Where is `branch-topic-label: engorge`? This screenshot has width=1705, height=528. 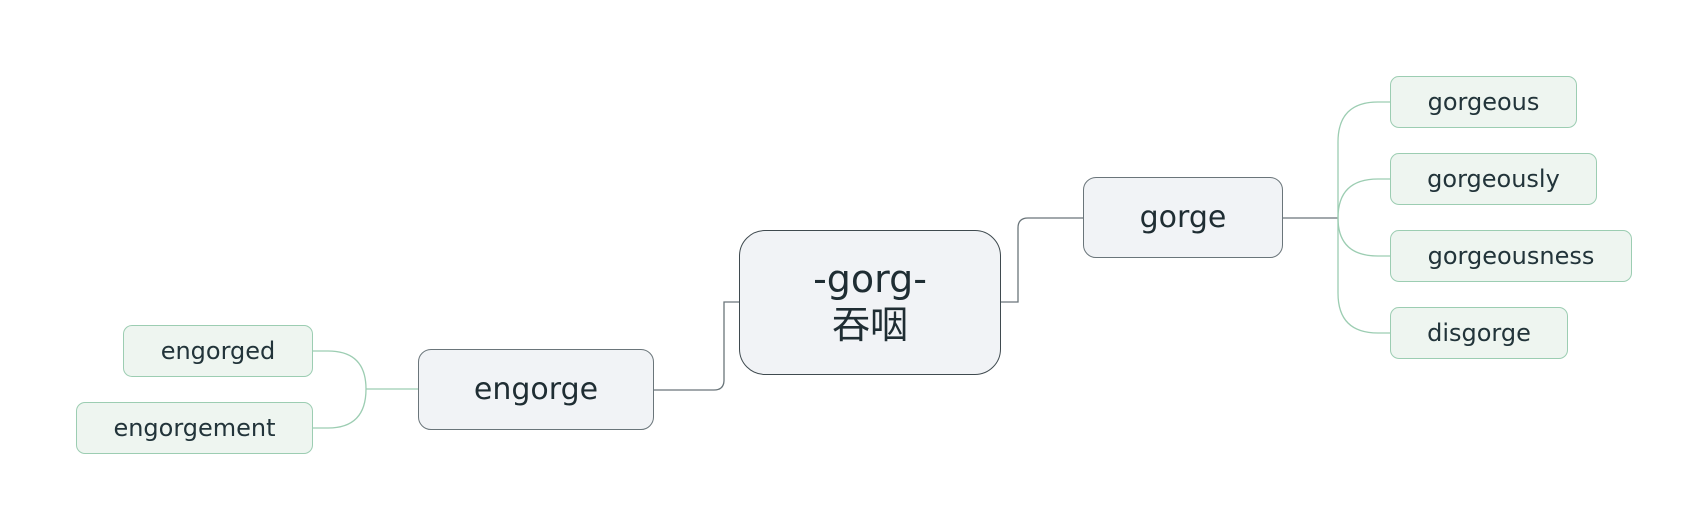 branch-topic-label: engorge is located at coordinates (536, 389).